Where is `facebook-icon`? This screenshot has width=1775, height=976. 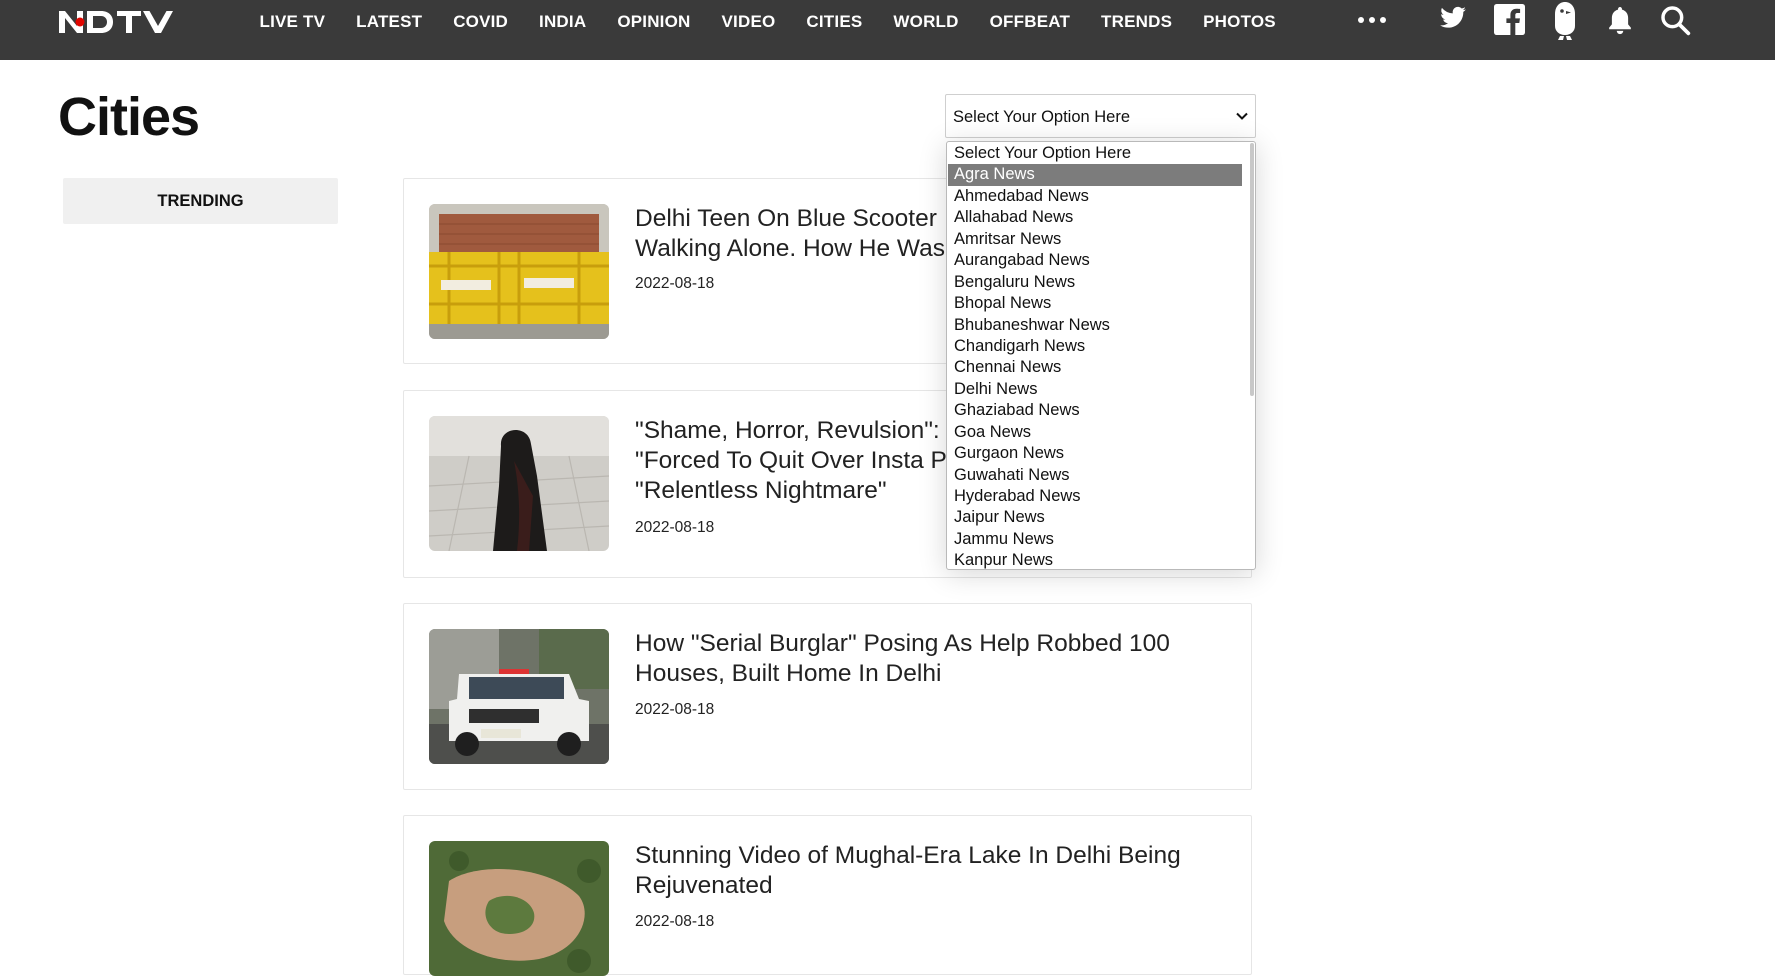
facebook-icon is located at coordinates (1509, 19).